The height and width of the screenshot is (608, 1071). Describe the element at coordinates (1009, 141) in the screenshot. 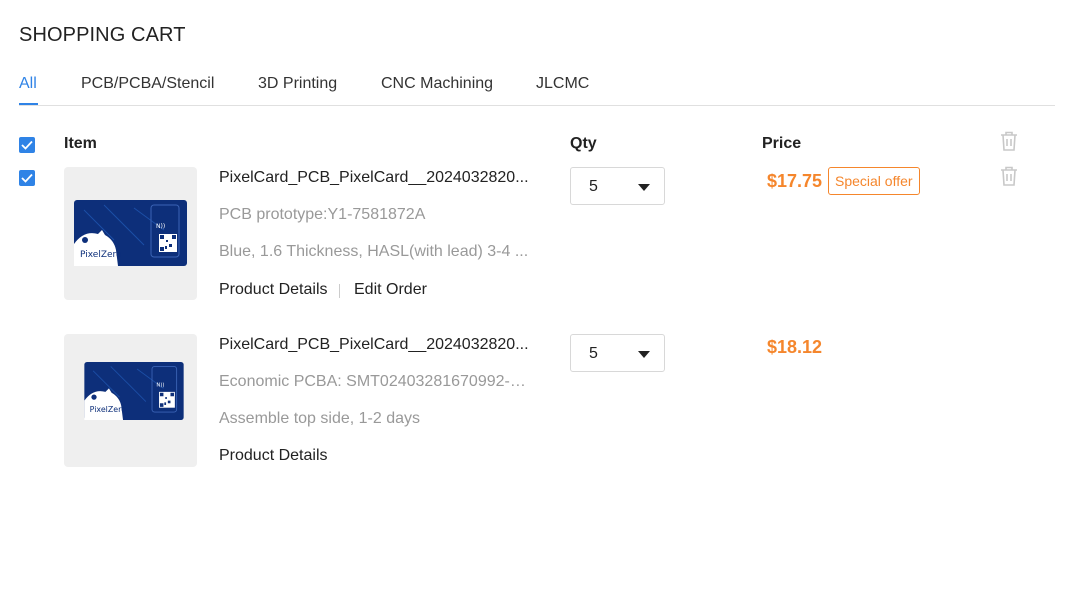

I see `delete-selected-trash-icon` at that location.